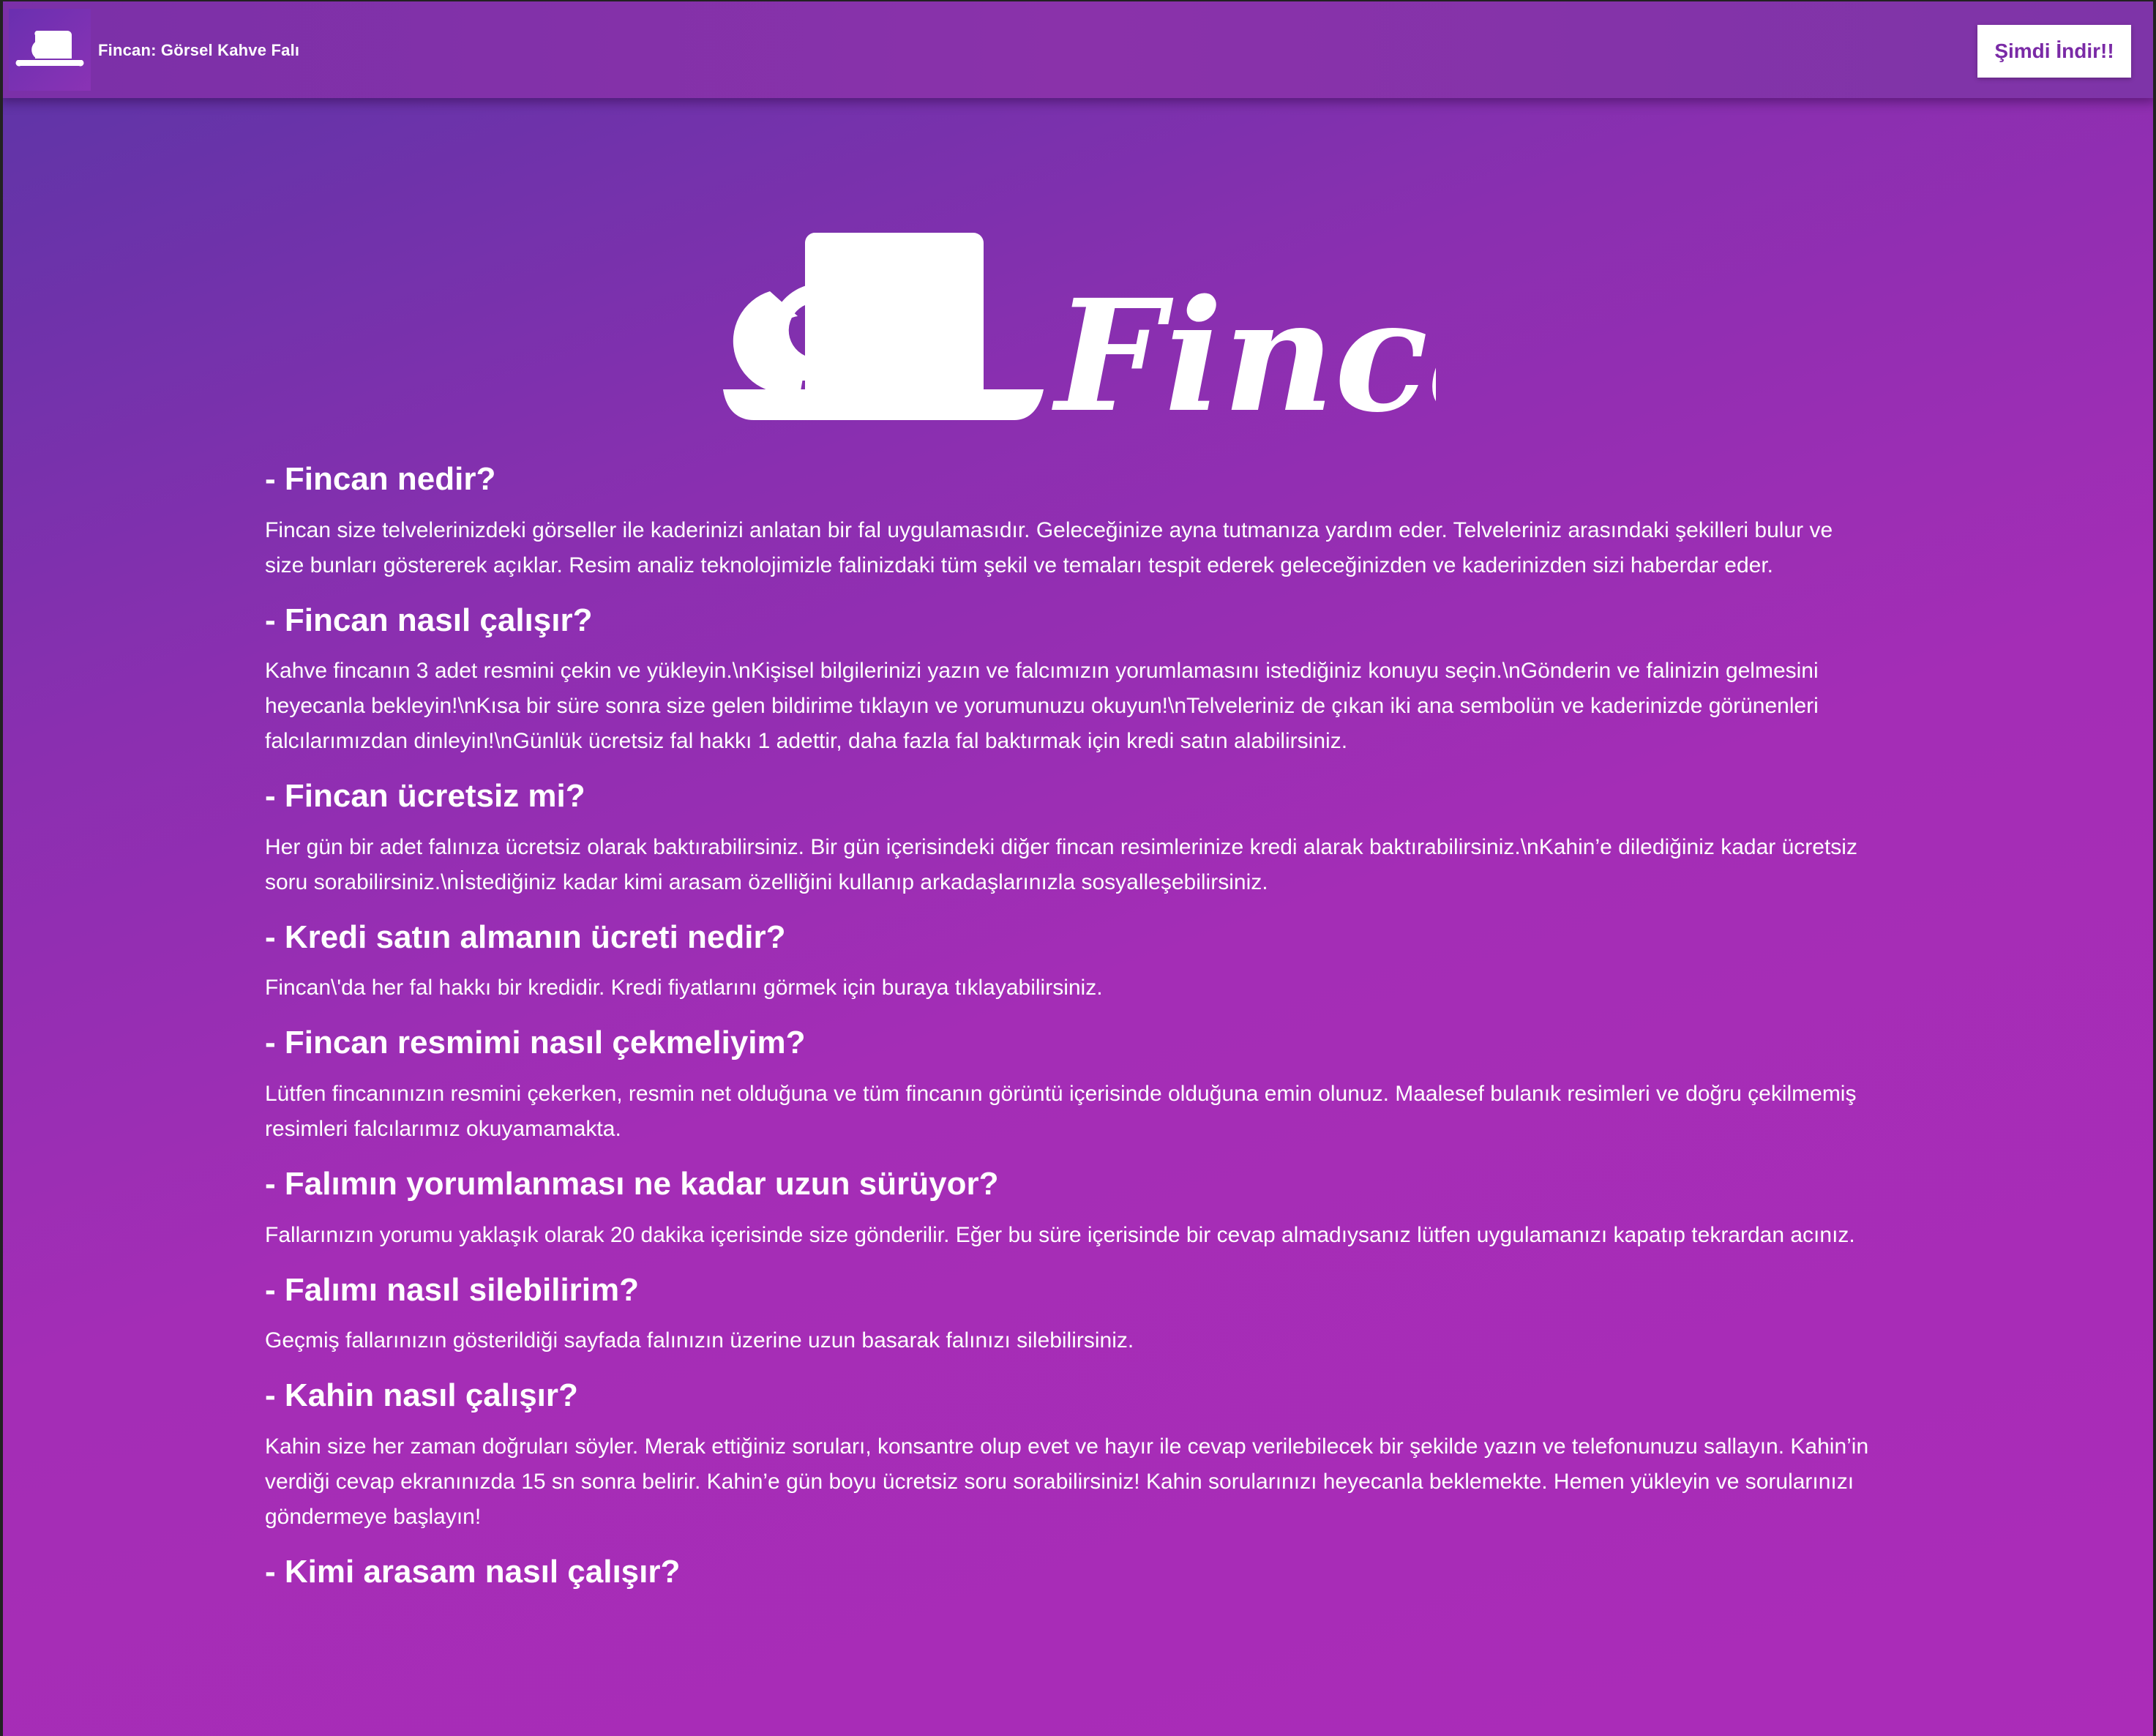 This screenshot has width=2156, height=1736. I want to click on top-navbar: Fincan: Görsel Kahve Falı Şimdi İndir!!, so click(1078, 49).